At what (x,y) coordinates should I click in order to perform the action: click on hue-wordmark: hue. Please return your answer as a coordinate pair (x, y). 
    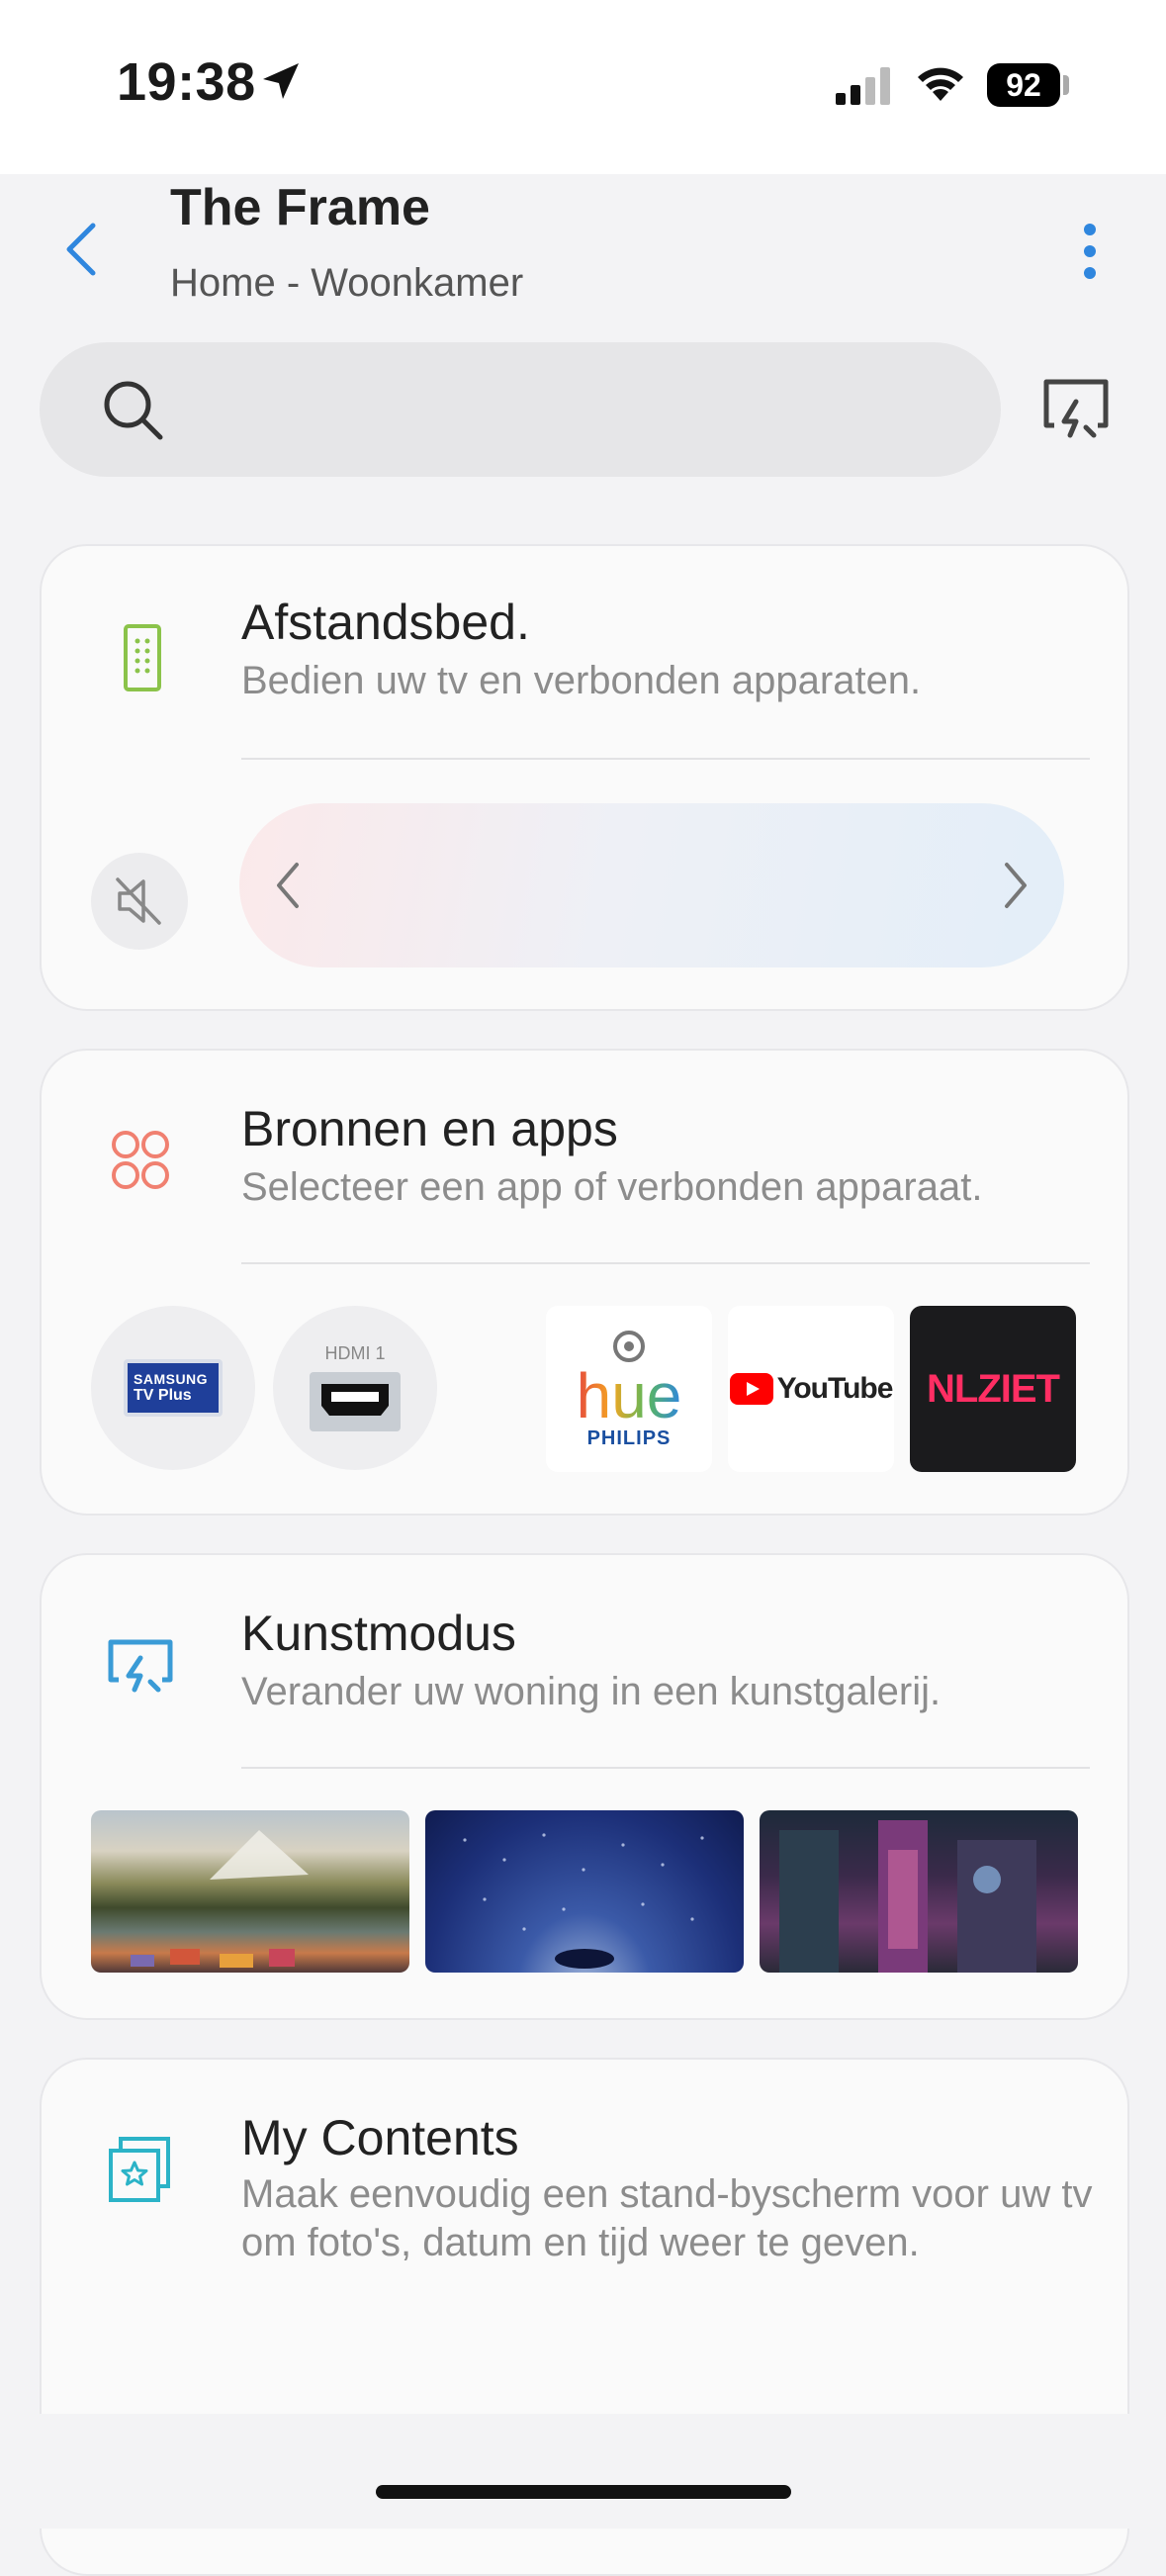
    Looking at the image, I should click on (629, 1395).